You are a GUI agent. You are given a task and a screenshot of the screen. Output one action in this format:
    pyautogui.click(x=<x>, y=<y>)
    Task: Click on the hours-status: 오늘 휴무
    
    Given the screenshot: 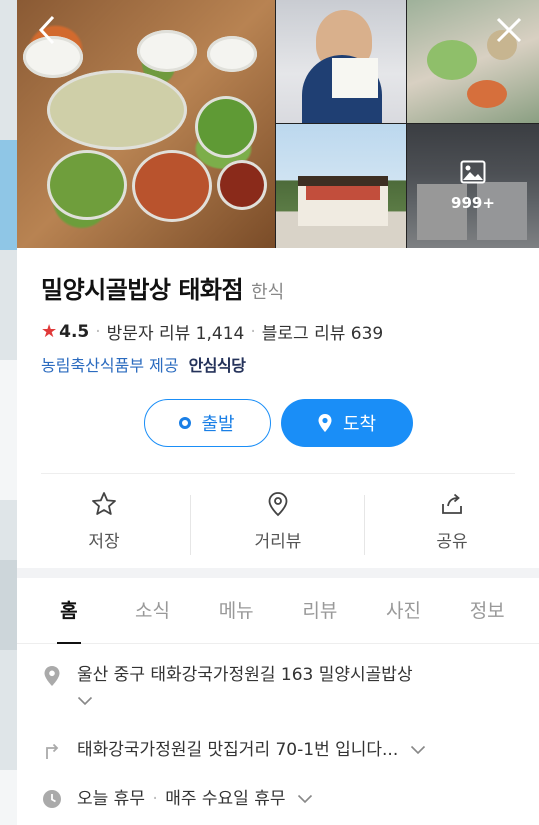 What is the action you would take?
    pyautogui.click(x=111, y=799)
    